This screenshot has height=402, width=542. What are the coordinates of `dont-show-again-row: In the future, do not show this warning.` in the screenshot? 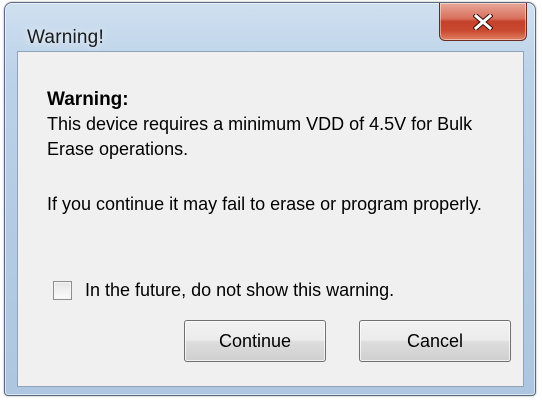 It's located at (223, 290).